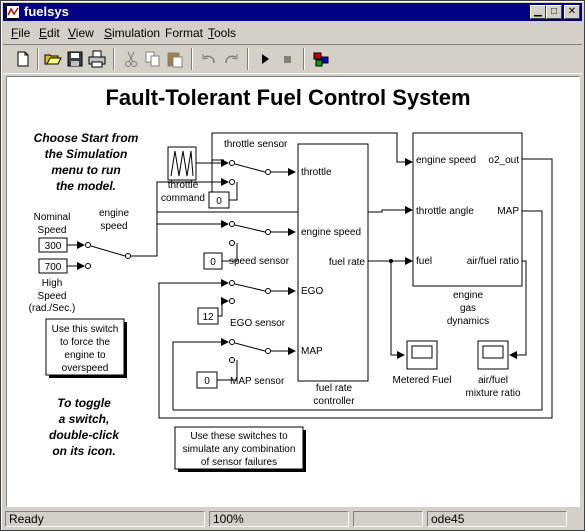 This screenshot has height=531, width=585. I want to click on frc-port-engine-speed: engine speed, so click(331, 232).